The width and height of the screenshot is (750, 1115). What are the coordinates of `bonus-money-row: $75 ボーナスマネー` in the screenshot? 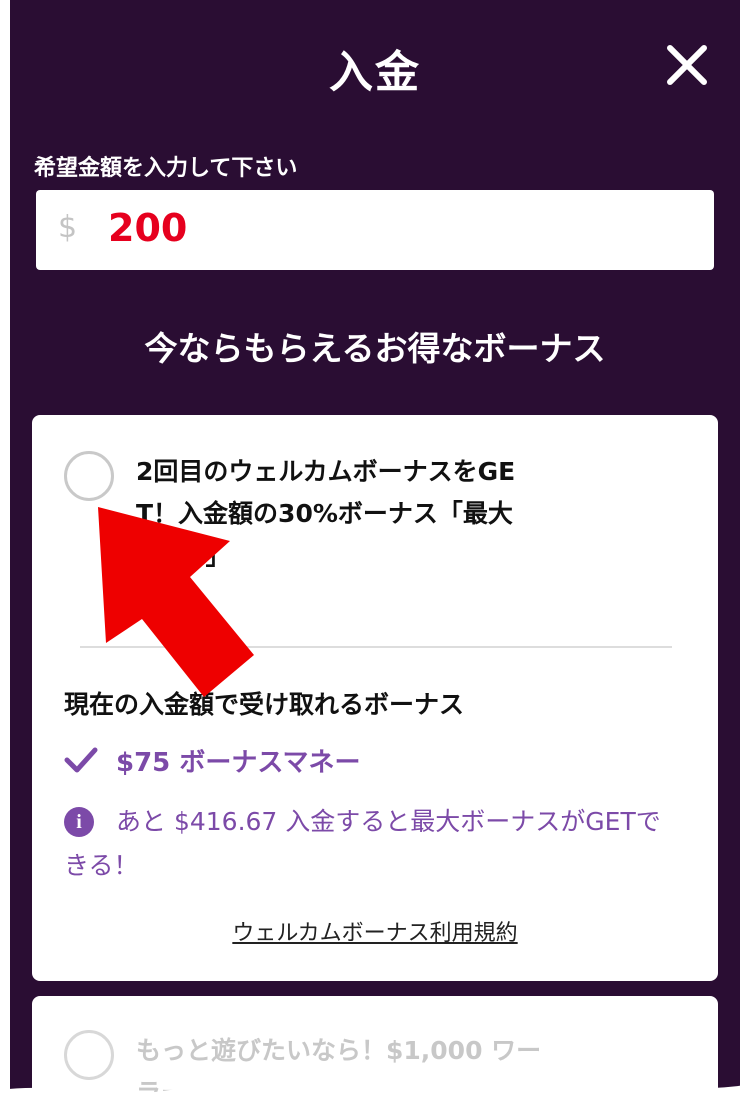 It's located at (212, 760).